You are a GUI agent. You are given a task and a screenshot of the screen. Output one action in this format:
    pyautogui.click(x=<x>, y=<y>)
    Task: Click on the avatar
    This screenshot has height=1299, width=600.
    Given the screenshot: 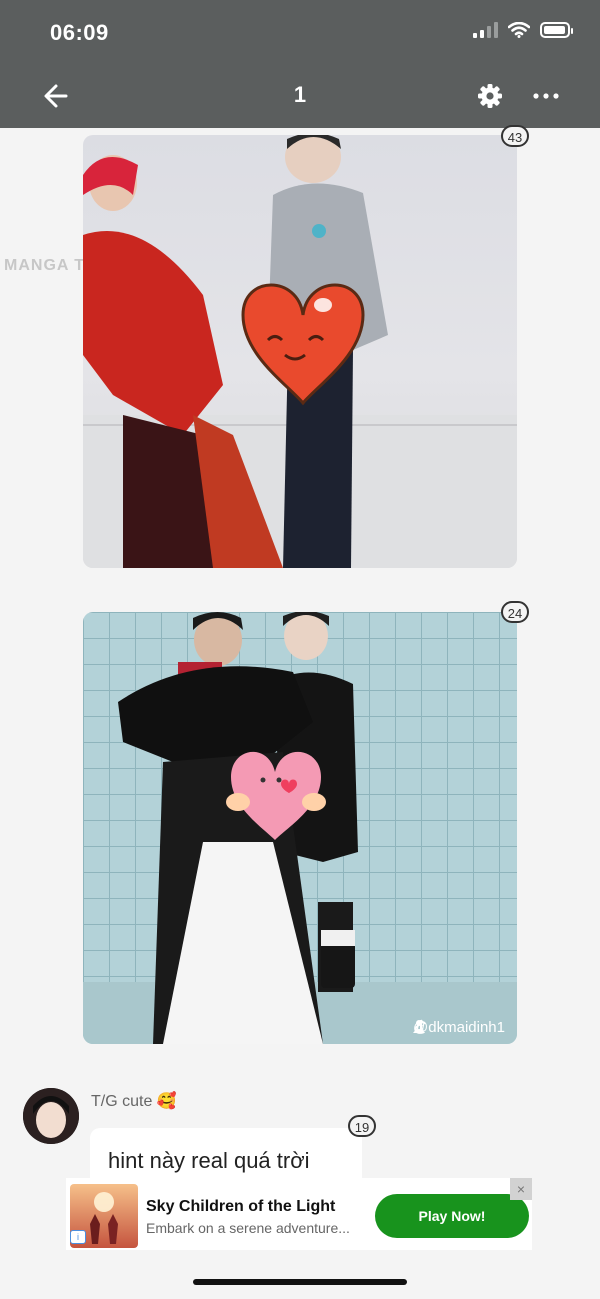 What is the action you would take?
    pyautogui.click(x=51, y=1116)
    